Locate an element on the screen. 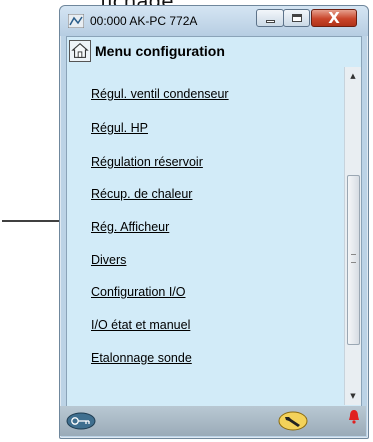 Image resolution: width=373 pixels, height=442 pixels. scroll-grip-icon is located at coordinates (353, 258).